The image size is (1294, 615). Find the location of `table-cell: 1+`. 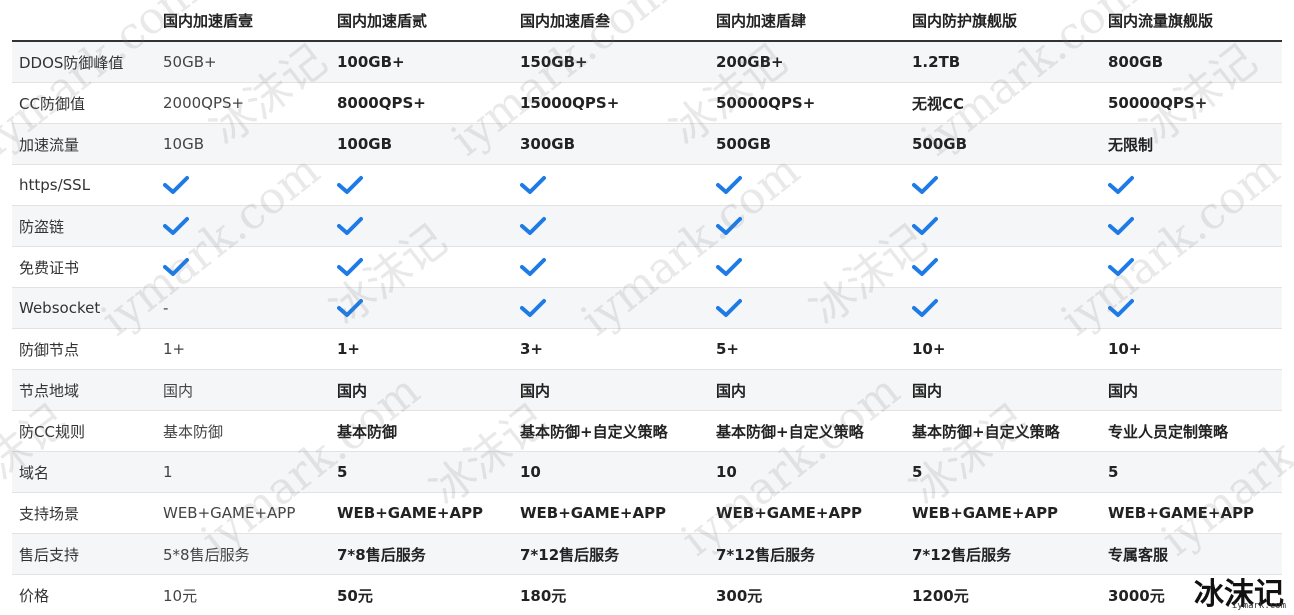

table-cell: 1+ is located at coordinates (421, 349).